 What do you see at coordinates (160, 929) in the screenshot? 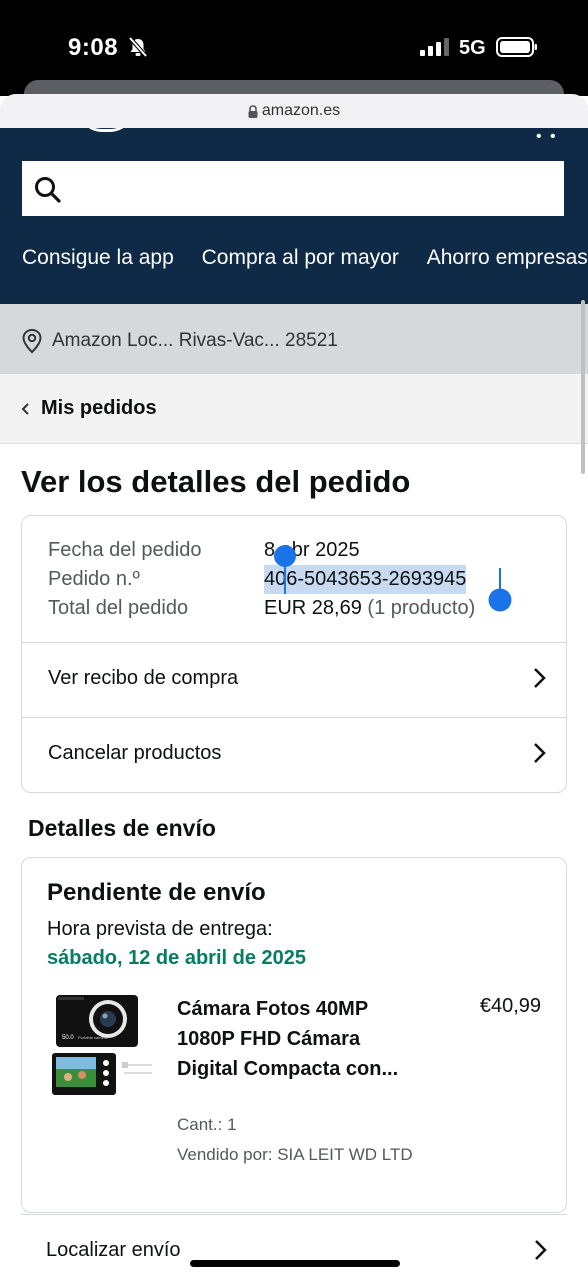
I see `eta-label: Hora prevista de entrega:` at bounding box center [160, 929].